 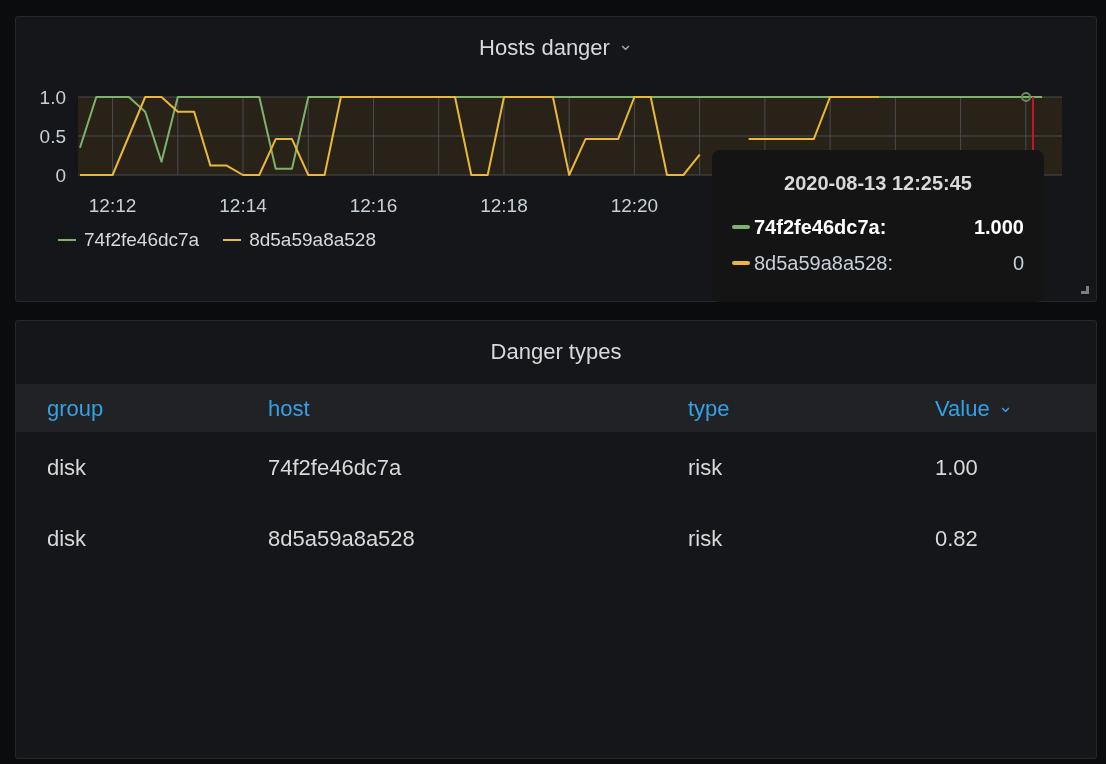 What do you see at coordinates (312, 240) in the screenshot?
I see `legend-label: 8d5a59a8a528` at bounding box center [312, 240].